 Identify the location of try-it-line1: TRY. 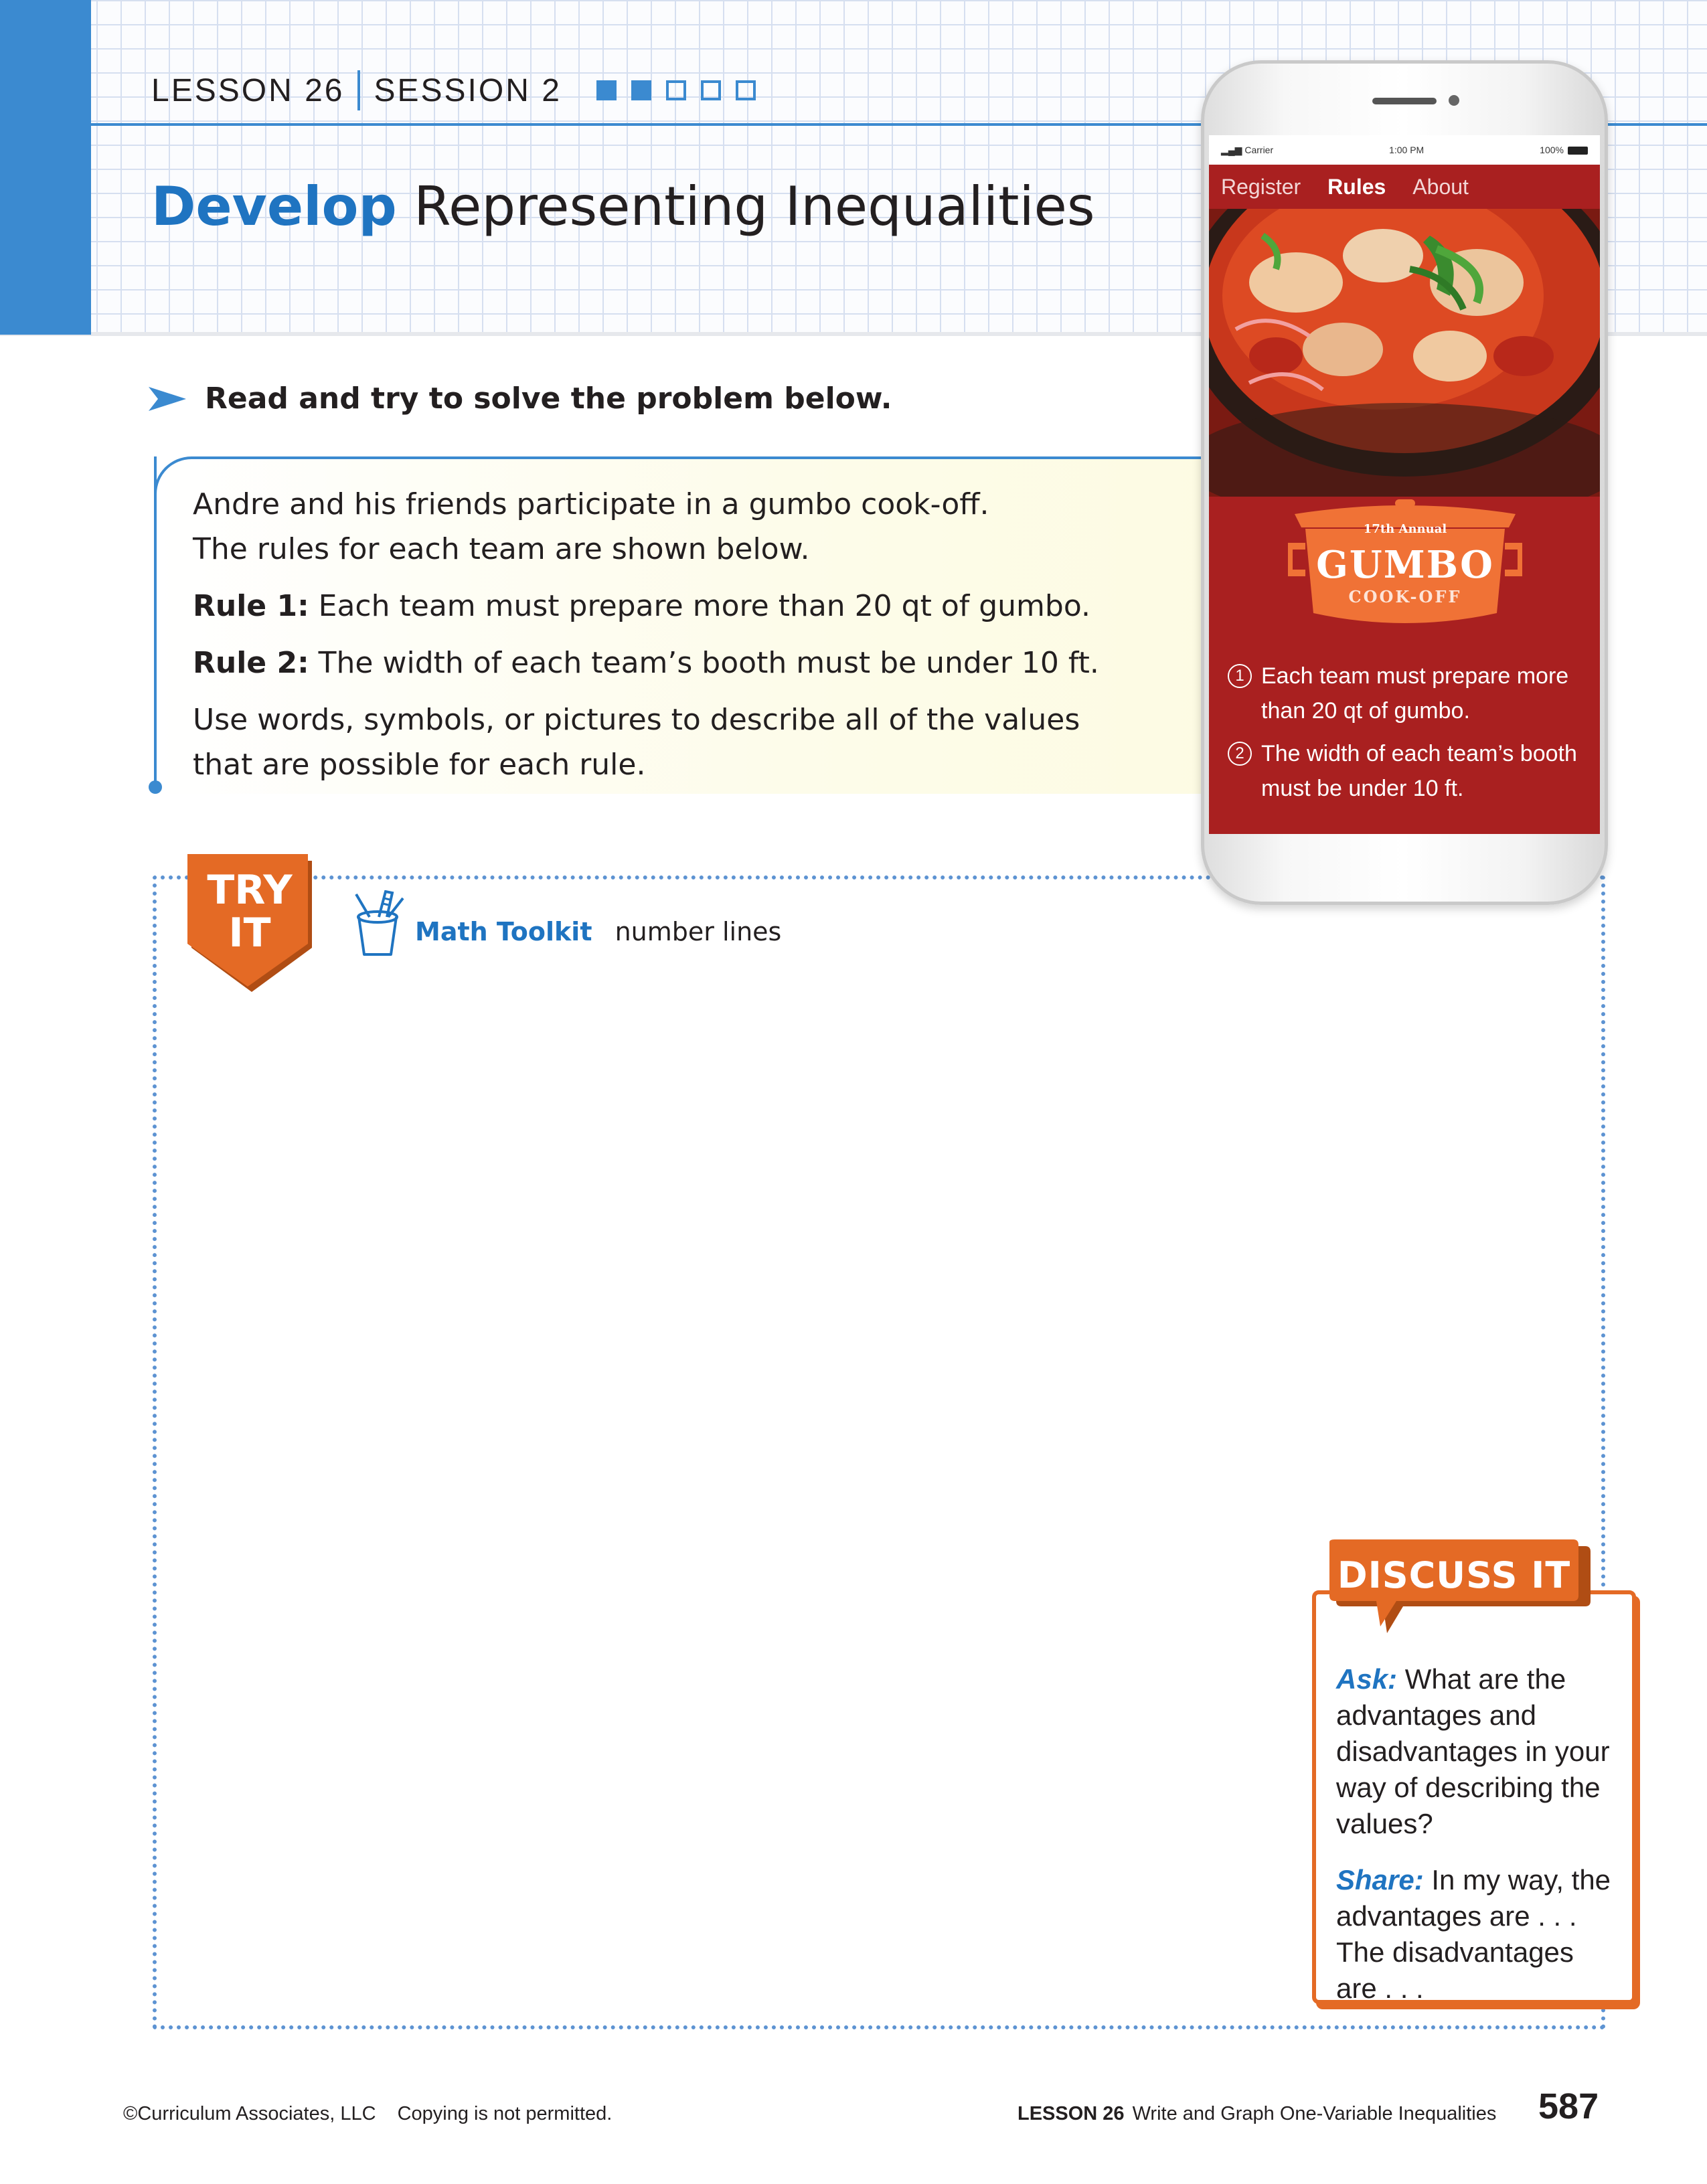
(250, 890).